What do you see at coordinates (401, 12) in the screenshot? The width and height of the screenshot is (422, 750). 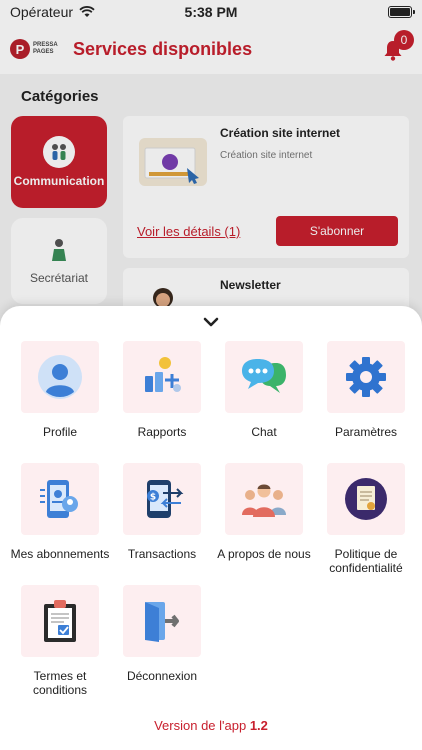 I see `battery-icon` at bounding box center [401, 12].